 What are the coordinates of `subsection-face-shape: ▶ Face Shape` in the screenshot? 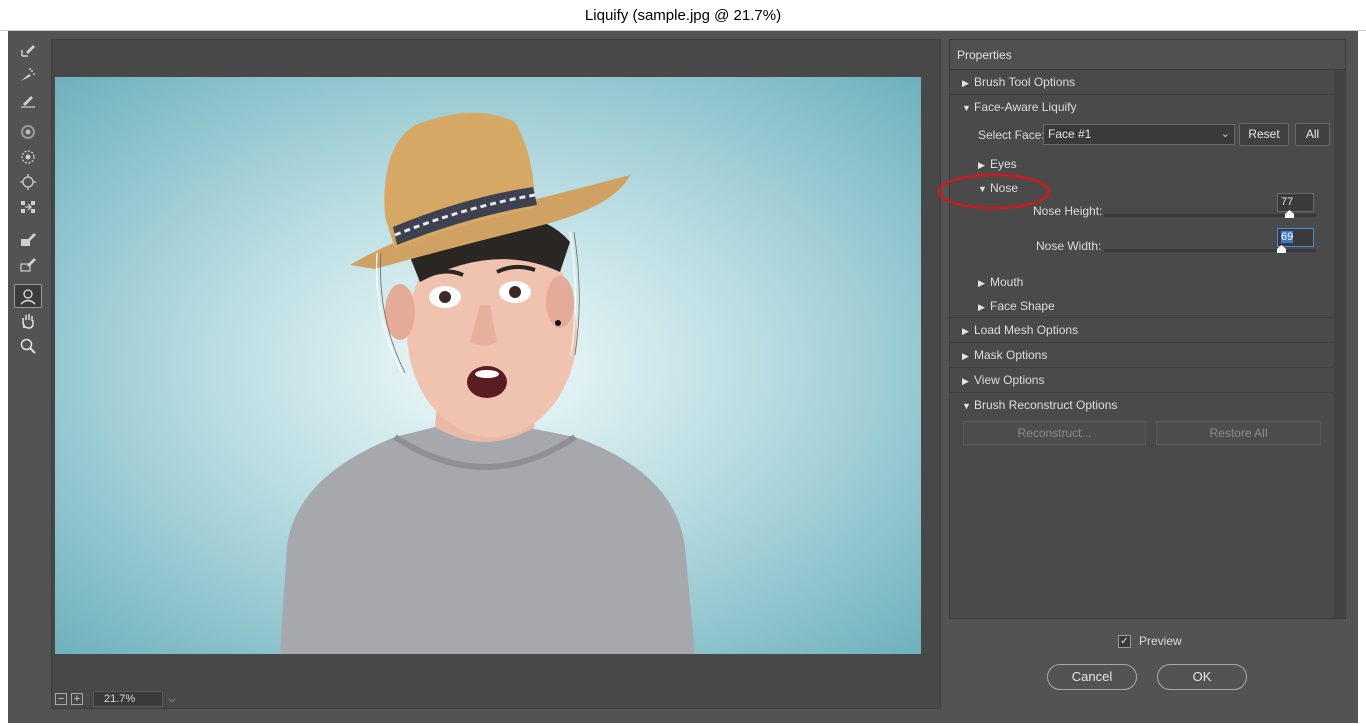 It's located at (1142, 306).